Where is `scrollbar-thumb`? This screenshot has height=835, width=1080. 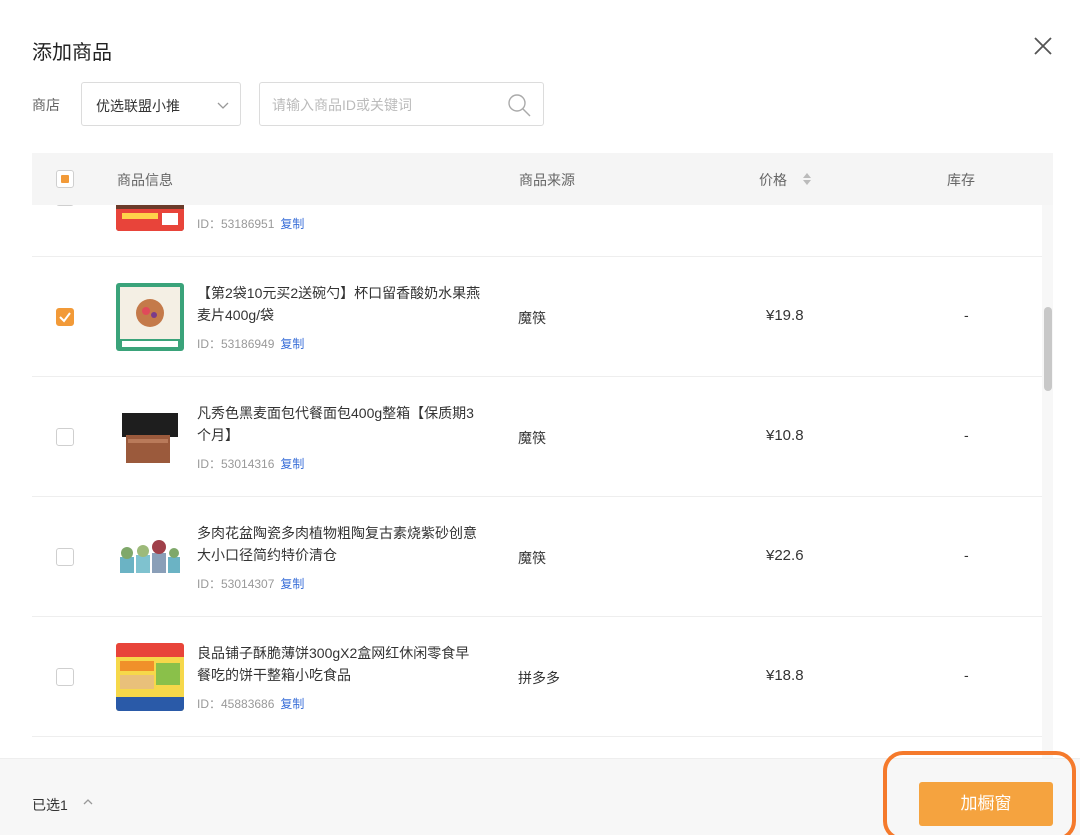
scrollbar-thumb is located at coordinates (1048, 349).